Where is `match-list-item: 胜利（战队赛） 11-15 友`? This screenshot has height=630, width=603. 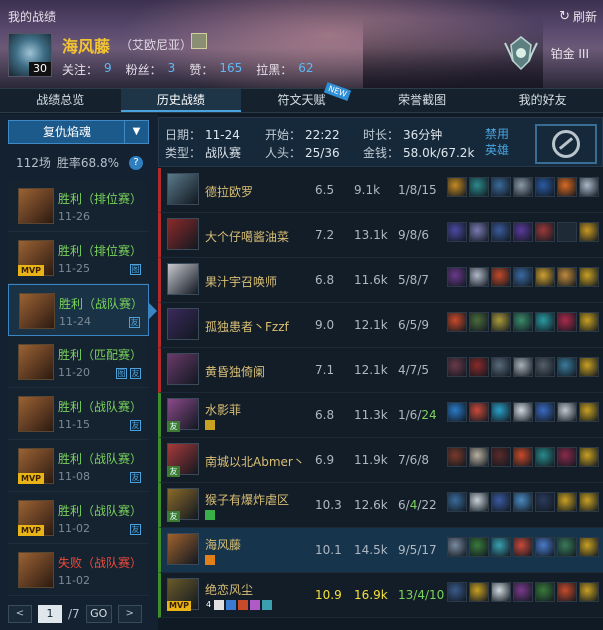
match-list-item: 胜利（战队赛） 11-15 友 is located at coordinates (78, 414).